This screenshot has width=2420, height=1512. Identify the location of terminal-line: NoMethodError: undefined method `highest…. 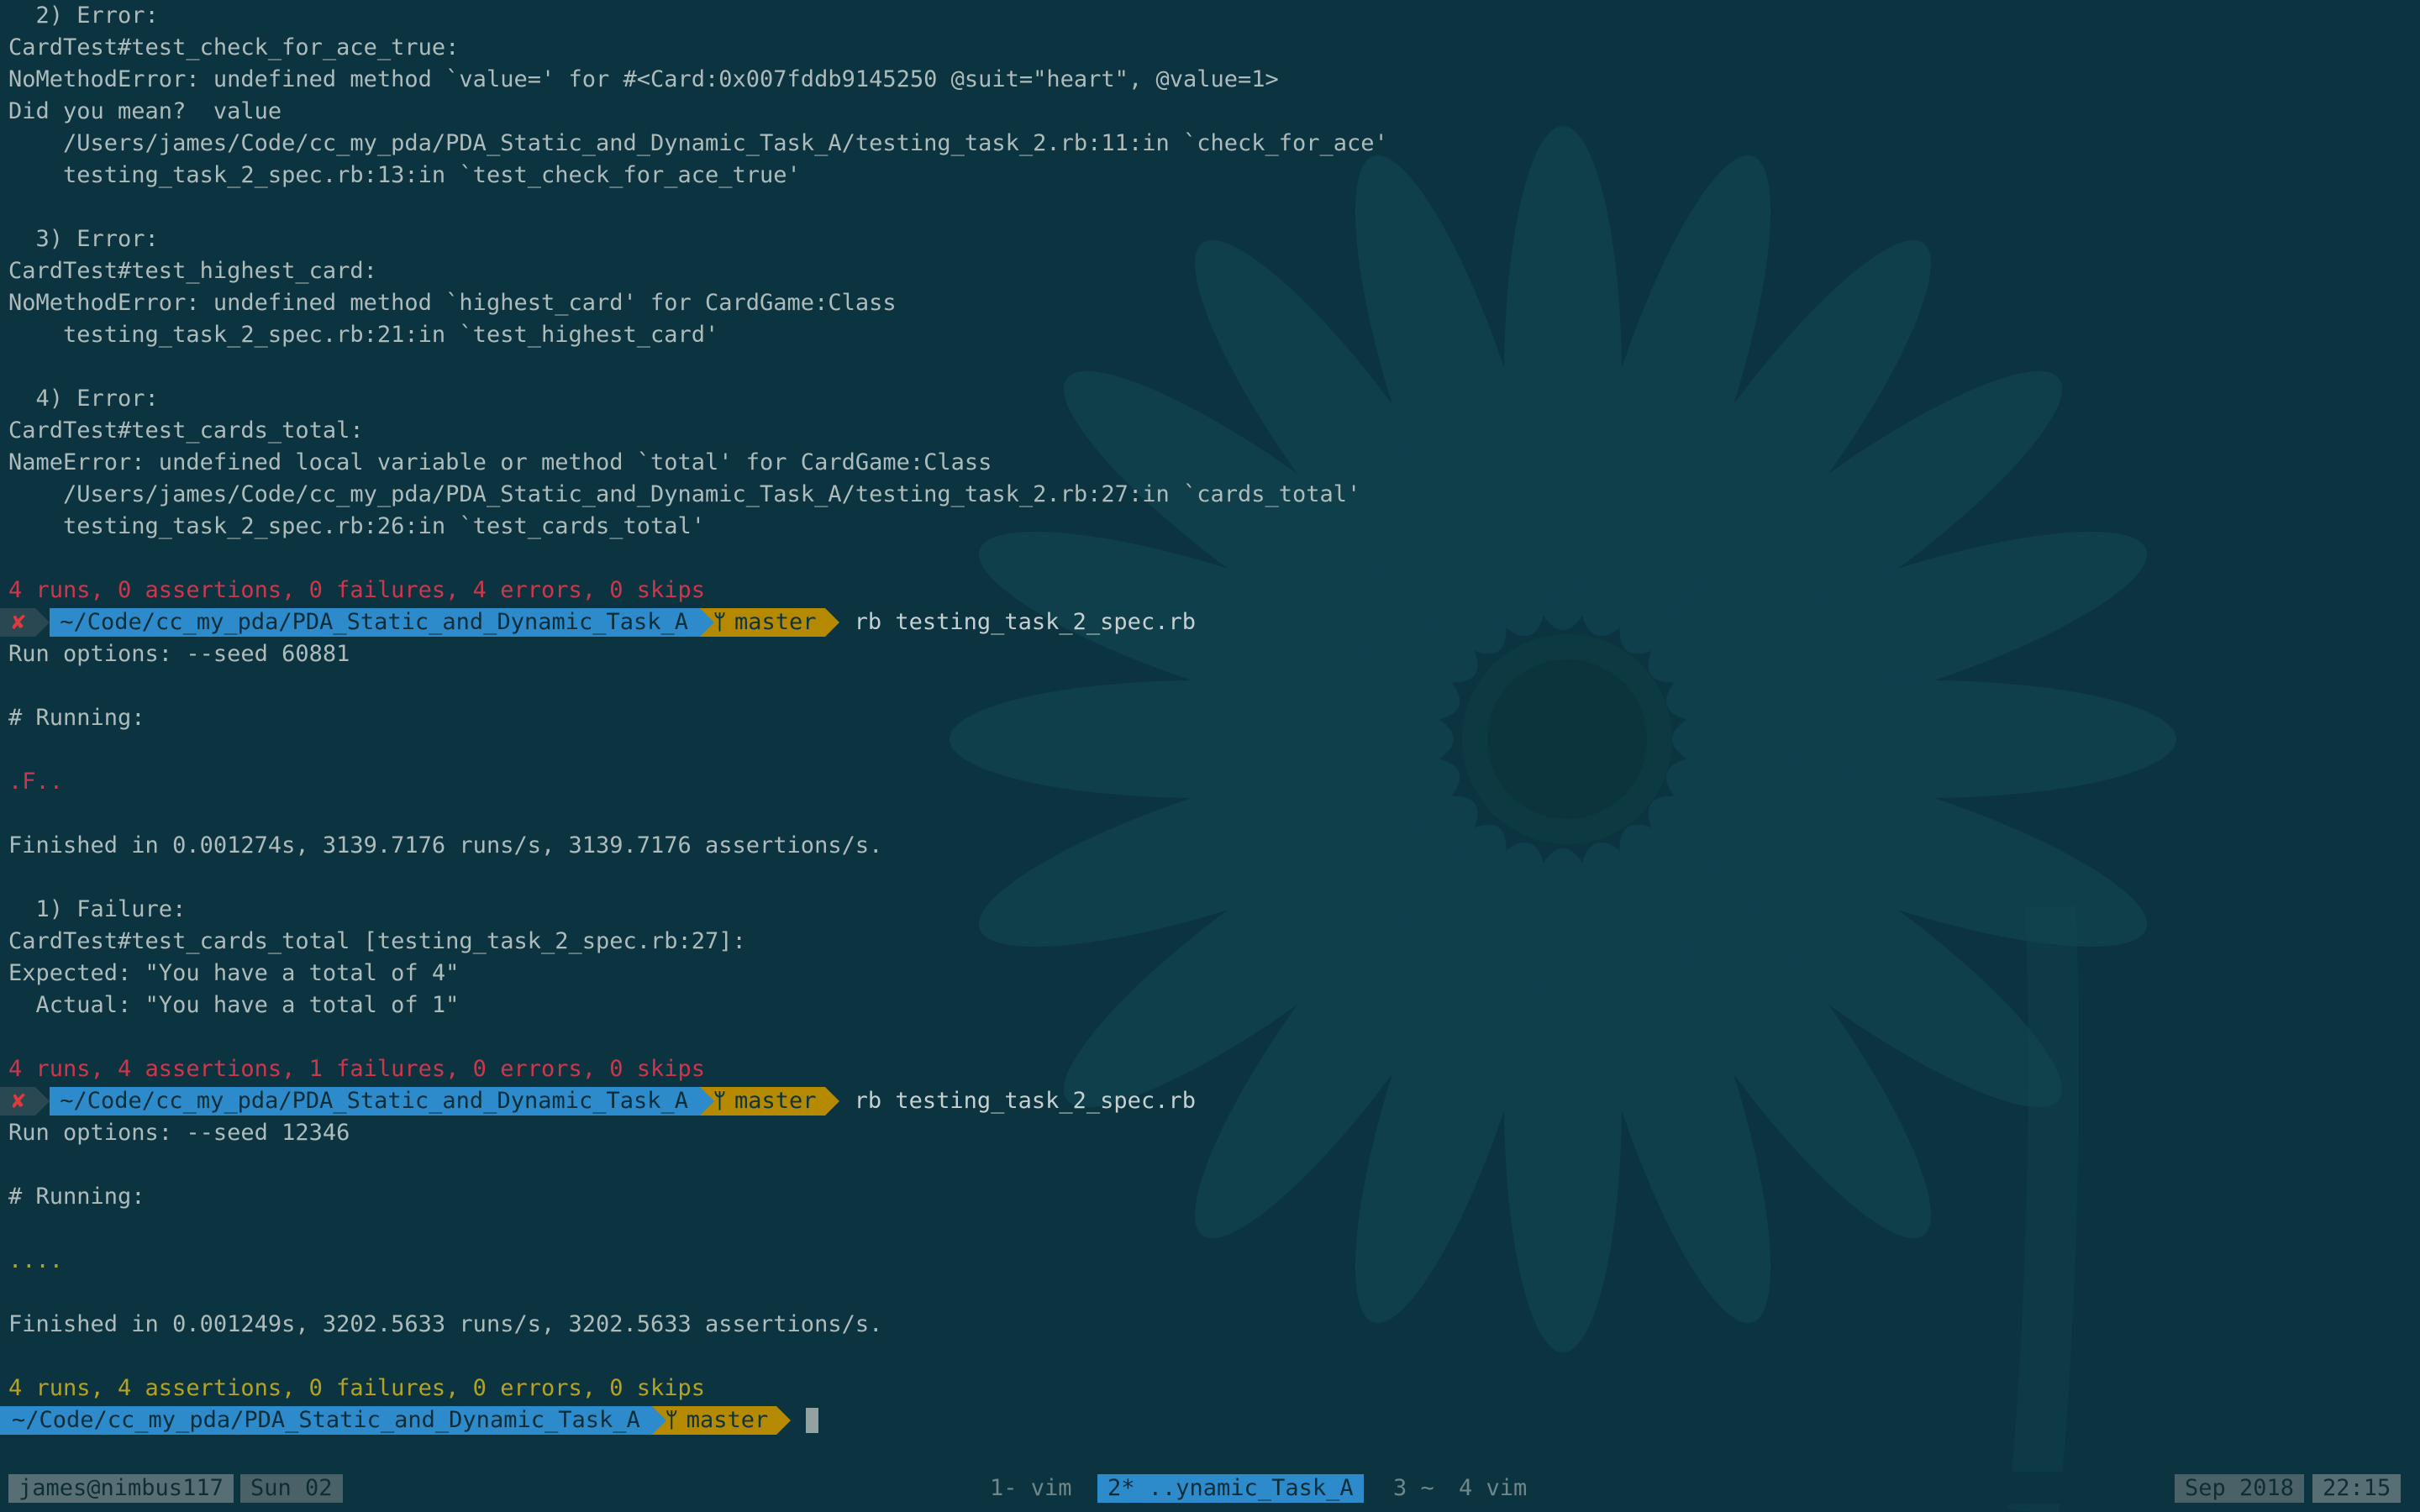
(452, 303).